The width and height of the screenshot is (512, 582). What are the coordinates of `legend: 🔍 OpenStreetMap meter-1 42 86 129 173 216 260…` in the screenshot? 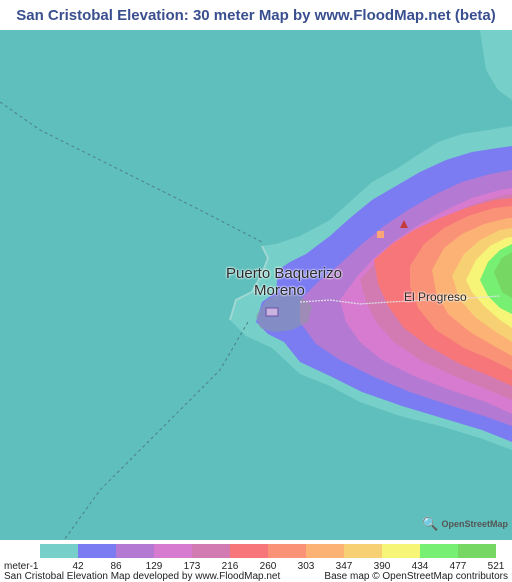 It's located at (256, 549).